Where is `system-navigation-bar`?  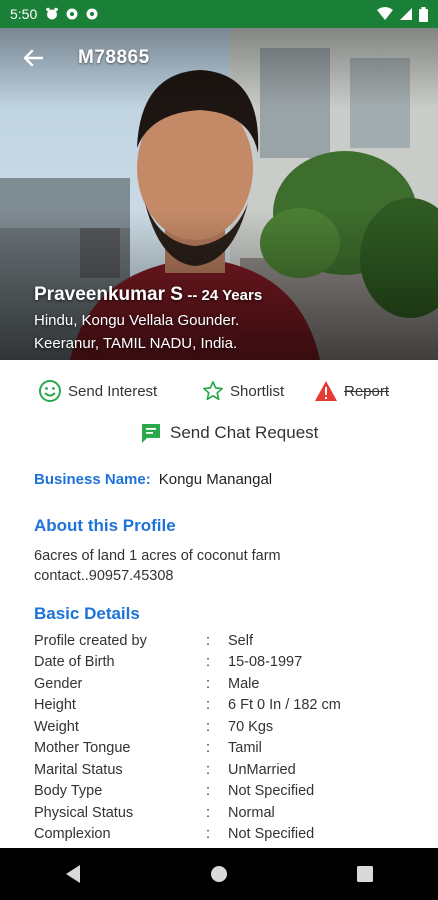 system-navigation-bar is located at coordinates (219, 874).